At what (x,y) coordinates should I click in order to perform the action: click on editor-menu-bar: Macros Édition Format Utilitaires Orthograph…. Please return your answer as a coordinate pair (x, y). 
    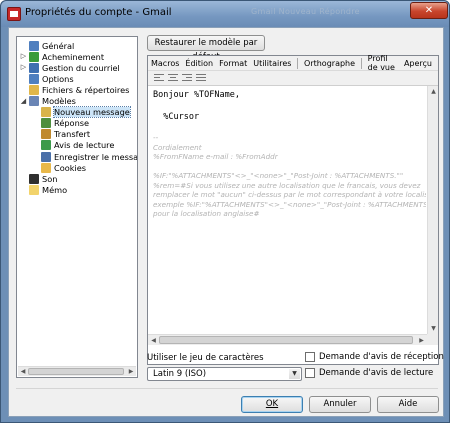
    Looking at the image, I should click on (293, 63).